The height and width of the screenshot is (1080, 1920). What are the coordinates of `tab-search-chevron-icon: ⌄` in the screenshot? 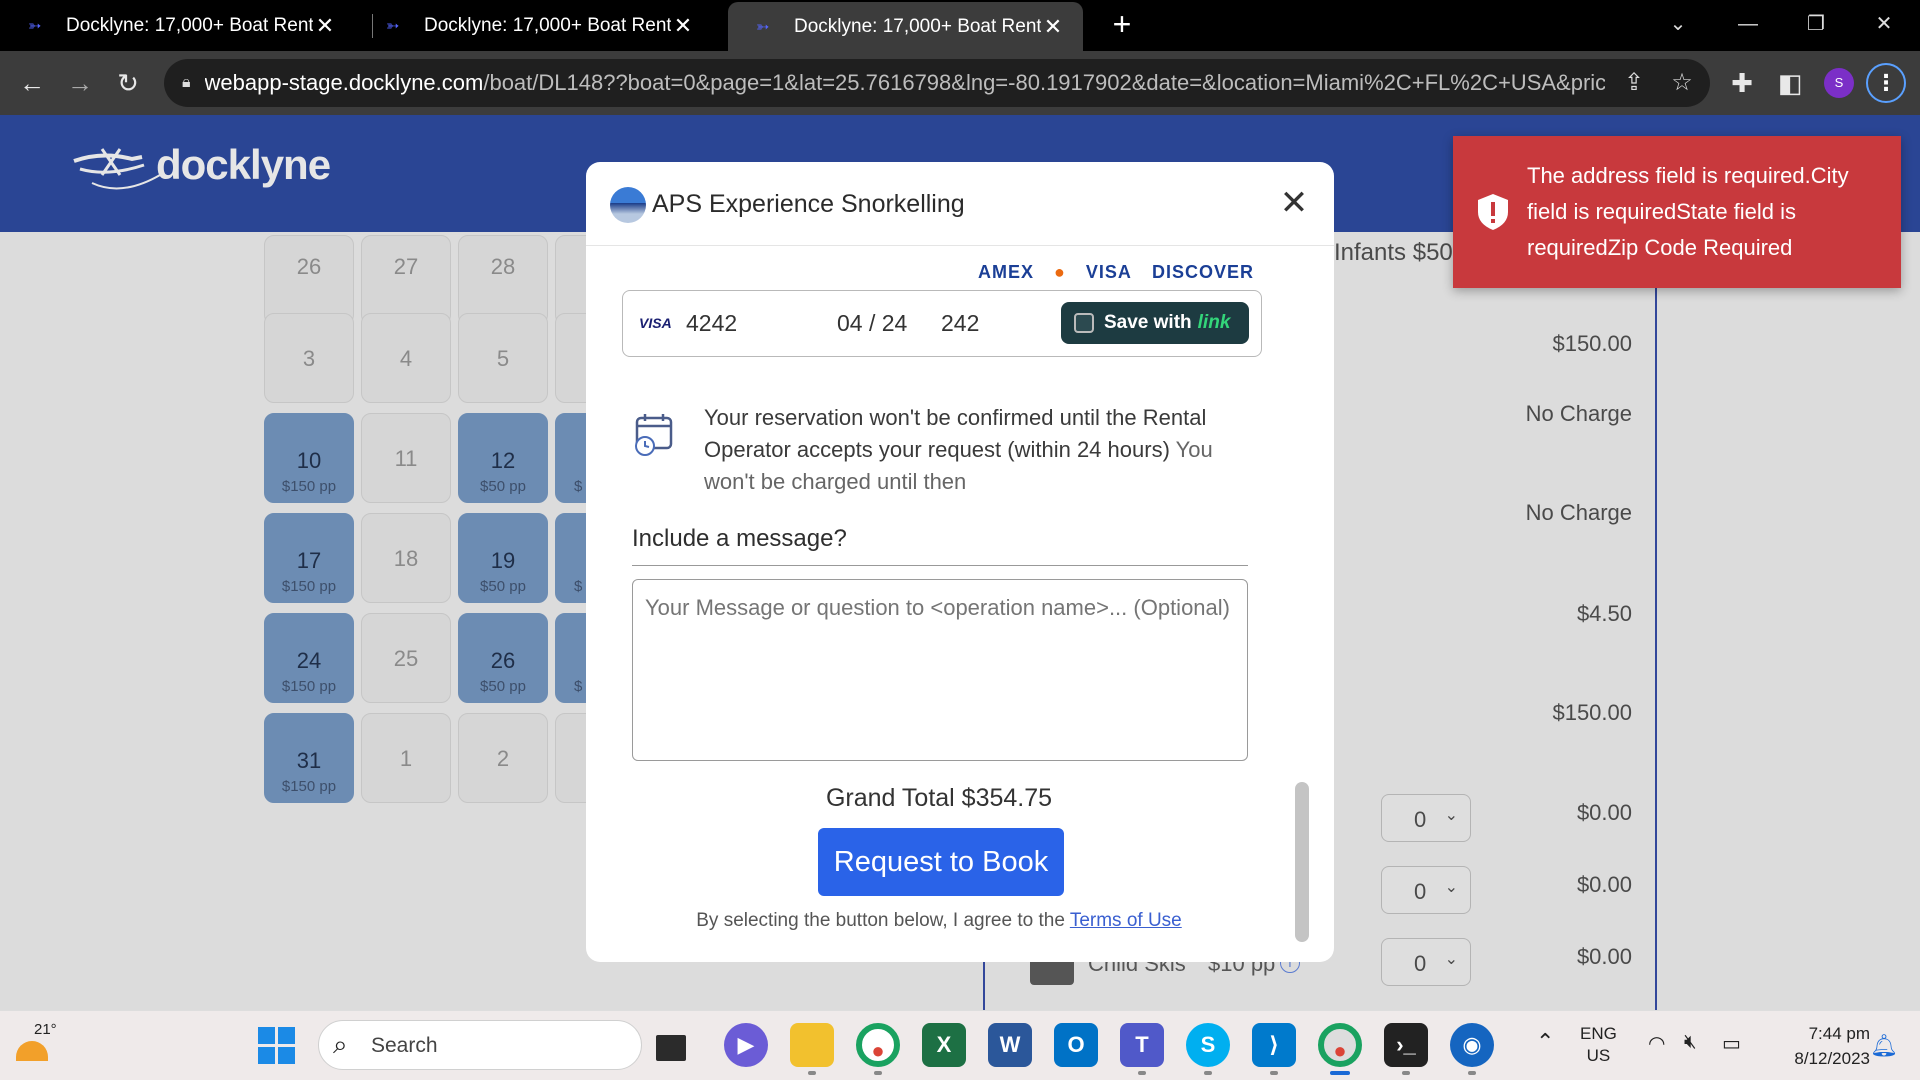 It's located at (1678, 24).